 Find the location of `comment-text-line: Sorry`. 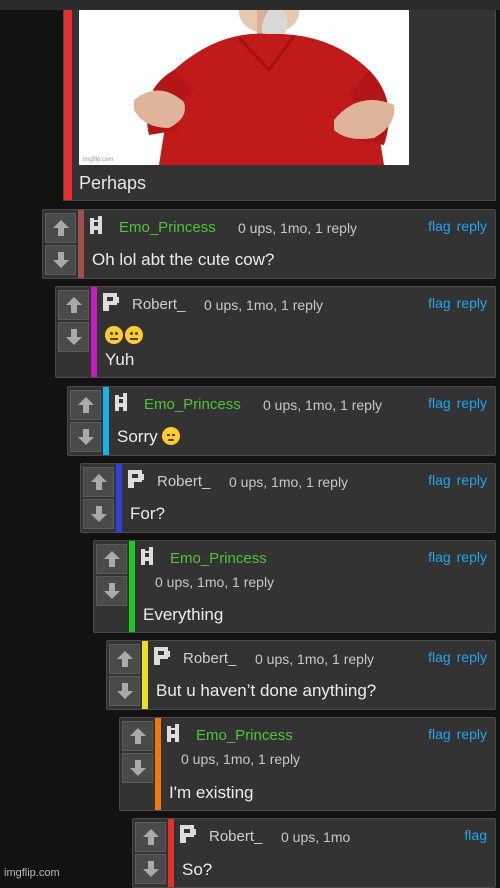

comment-text-line: Sorry is located at coordinates (149, 437).